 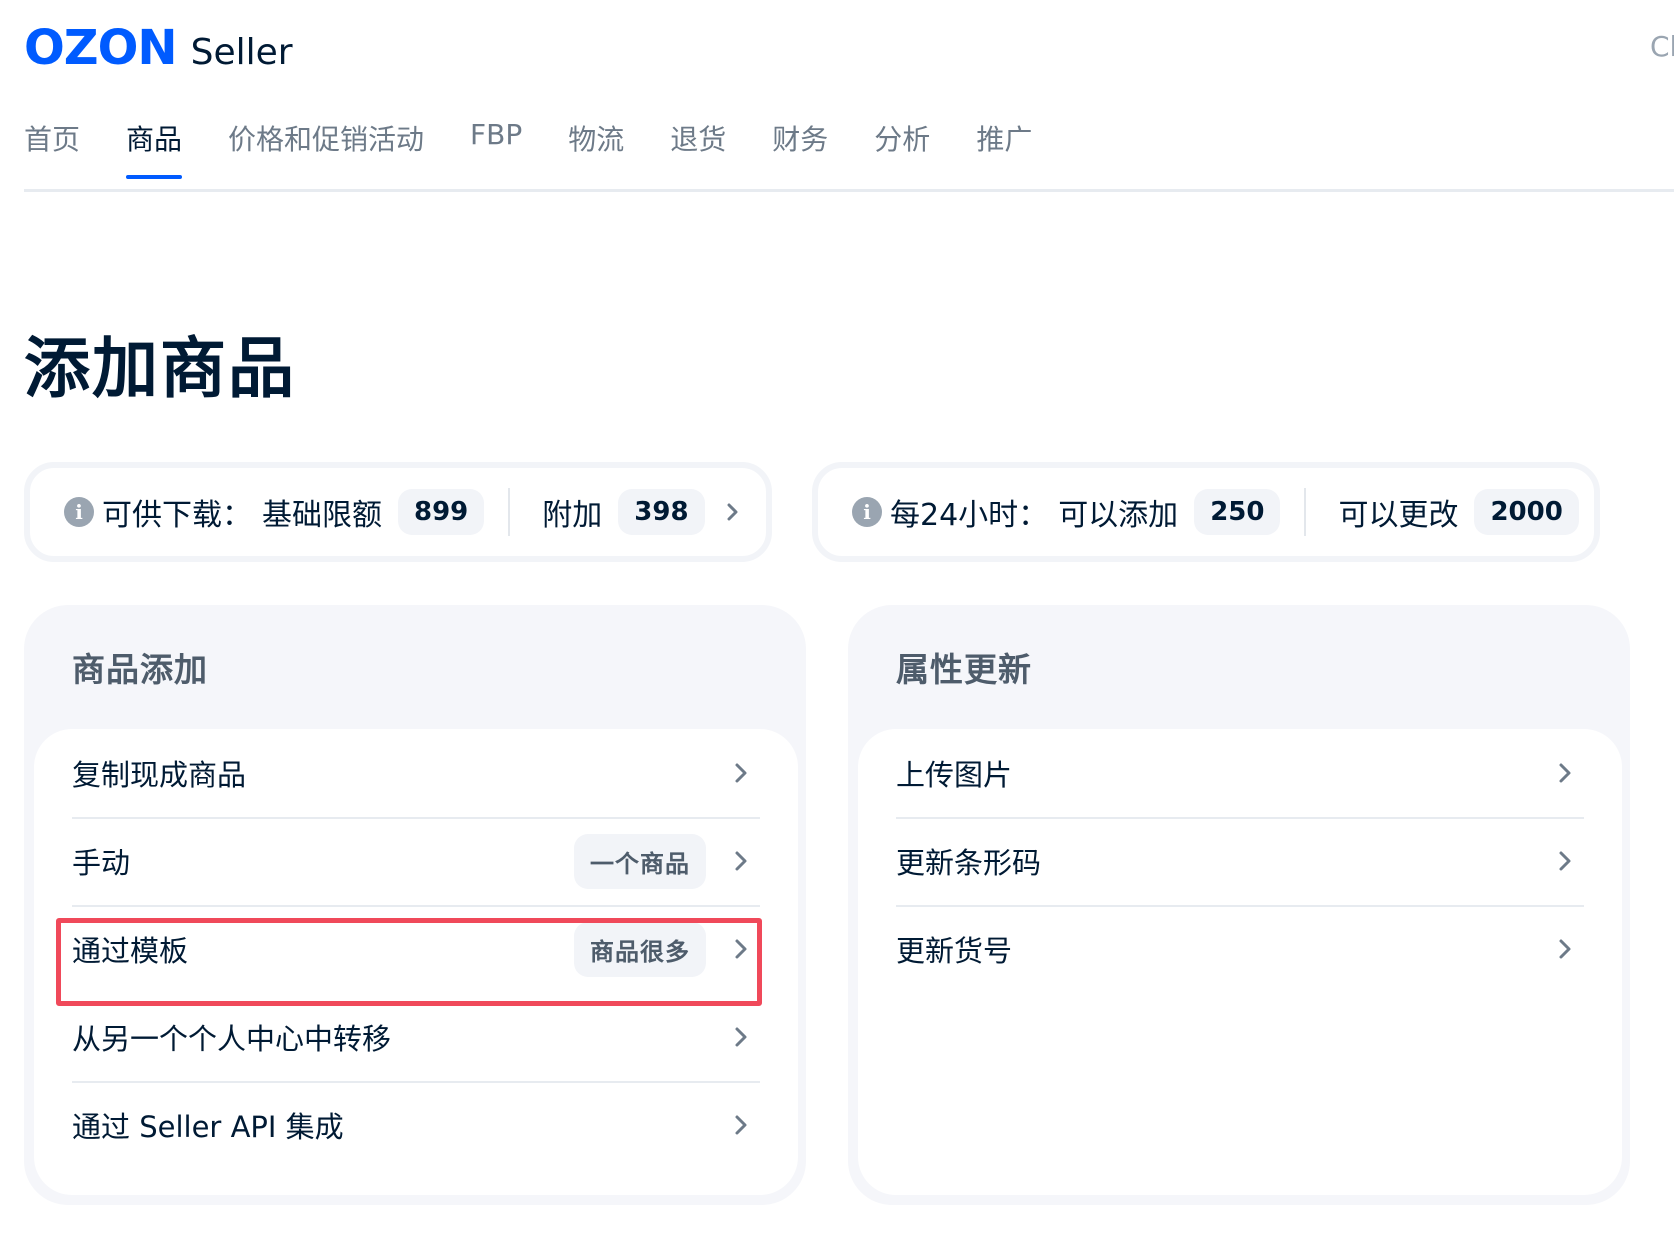 What do you see at coordinates (661, 512) in the screenshot?
I see `extra-limit-value: 398` at bounding box center [661, 512].